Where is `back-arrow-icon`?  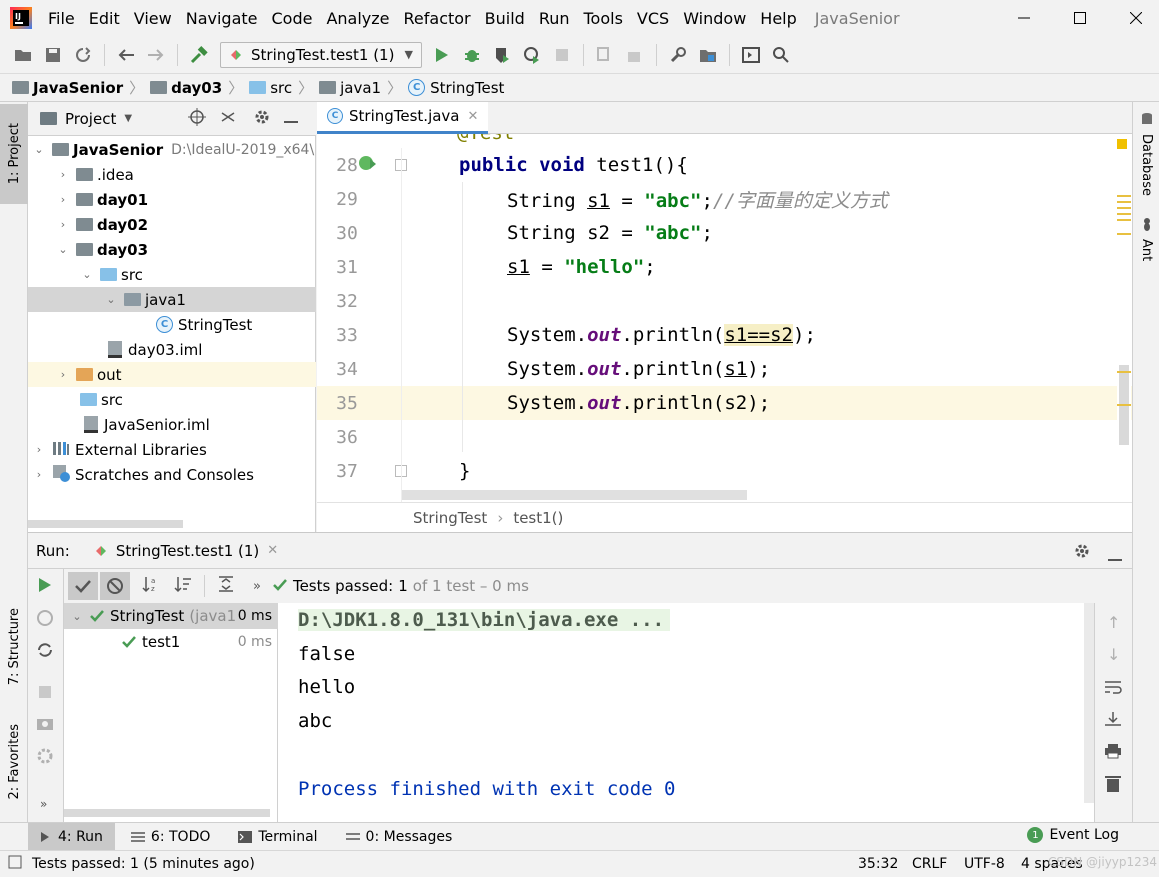
back-arrow-icon is located at coordinates (126, 55).